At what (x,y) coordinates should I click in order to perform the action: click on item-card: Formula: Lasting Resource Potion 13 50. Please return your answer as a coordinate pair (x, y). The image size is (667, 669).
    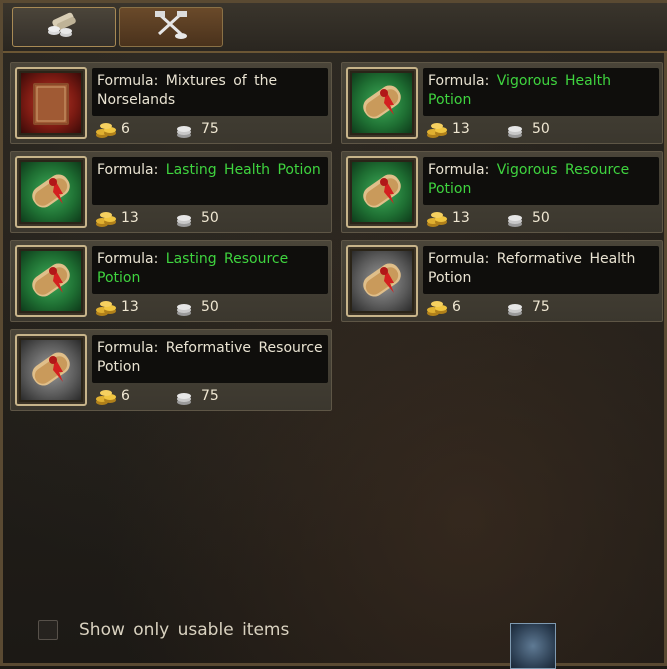
    Looking at the image, I should click on (171, 281).